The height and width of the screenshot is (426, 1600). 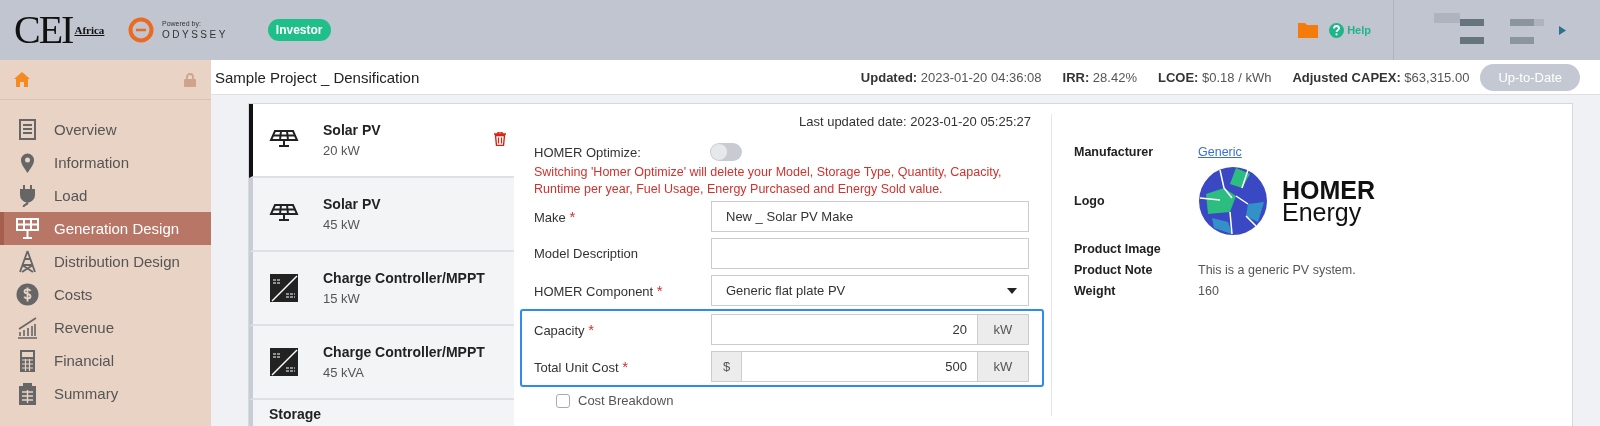 I want to click on last-updated-text: Last updated date: 2023-01-20 05:25:27, so click(x=914, y=121).